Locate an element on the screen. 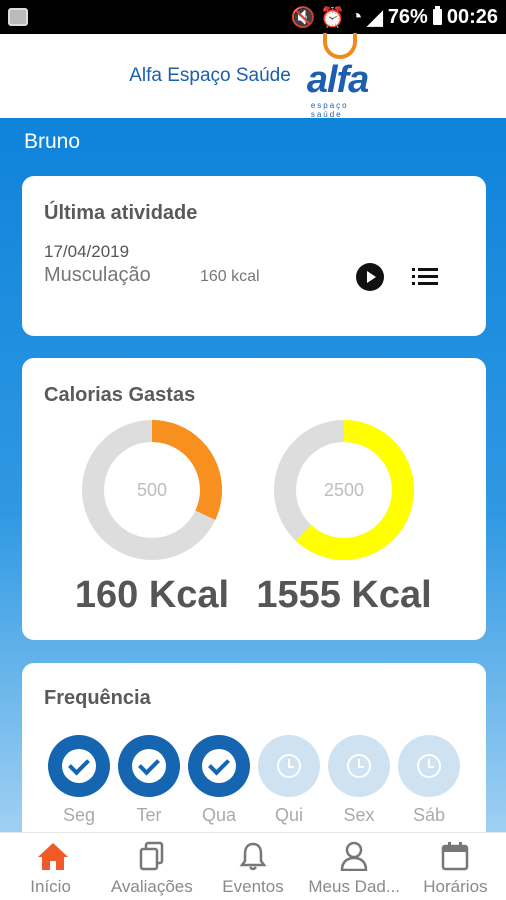  signal-icon: ◢ is located at coordinates (375, 17).